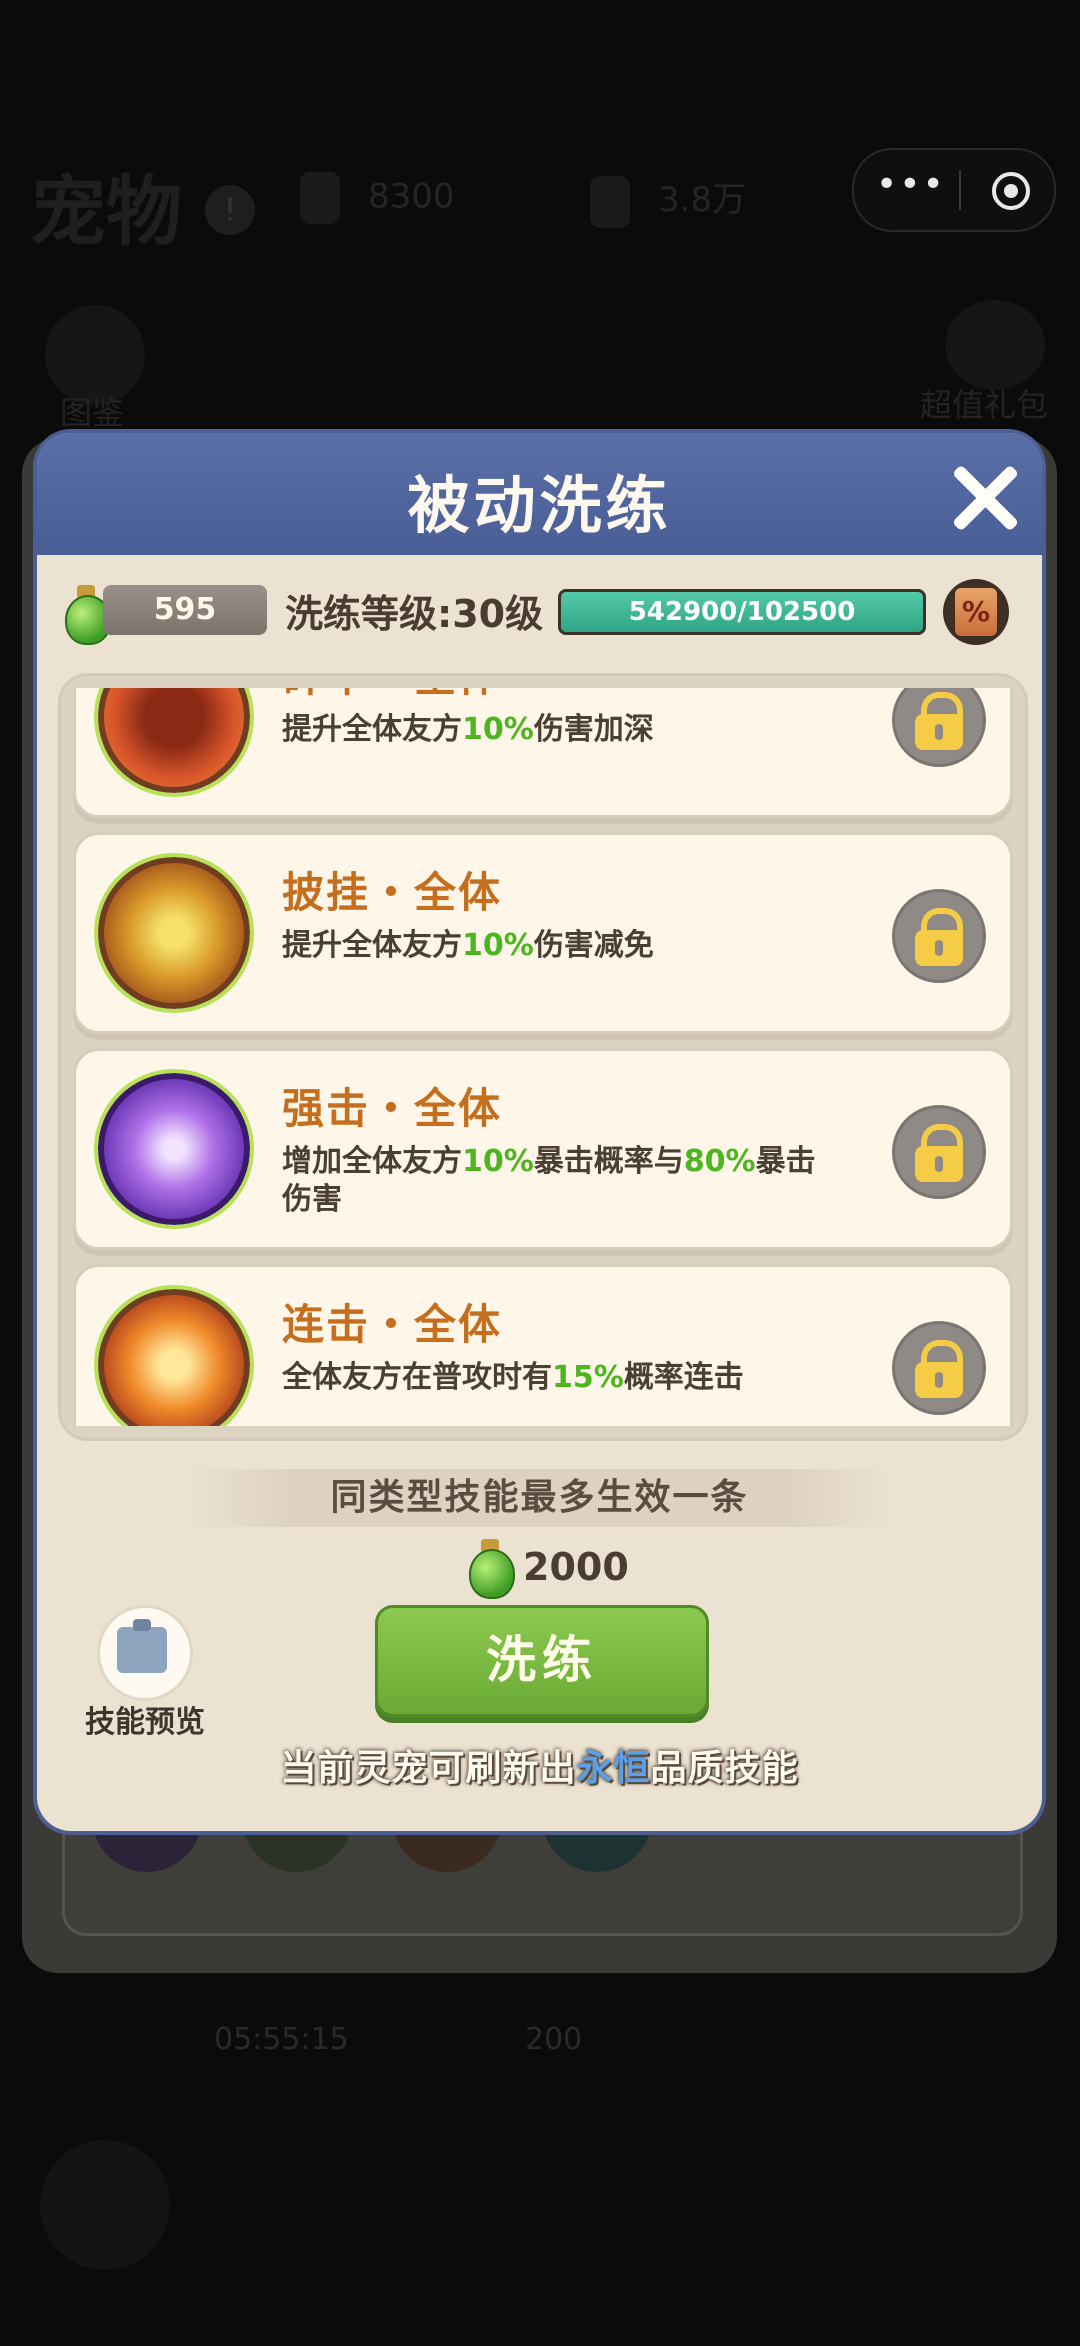 Image resolution: width=1080 pixels, height=2346 pixels. Describe the element at coordinates (984, 498) in the screenshot. I see `close-button` at that location.